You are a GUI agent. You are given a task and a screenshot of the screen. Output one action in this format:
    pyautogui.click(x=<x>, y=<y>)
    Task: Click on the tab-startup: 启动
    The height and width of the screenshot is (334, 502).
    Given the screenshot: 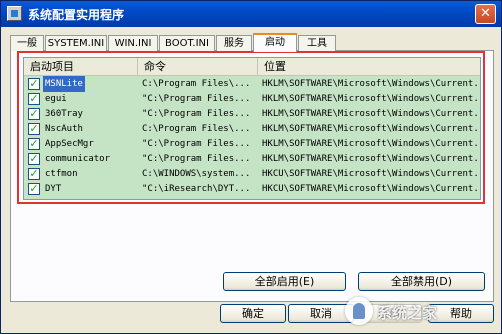 What is the action you would take?
    pyautogui.click(x=275, y=42)
    